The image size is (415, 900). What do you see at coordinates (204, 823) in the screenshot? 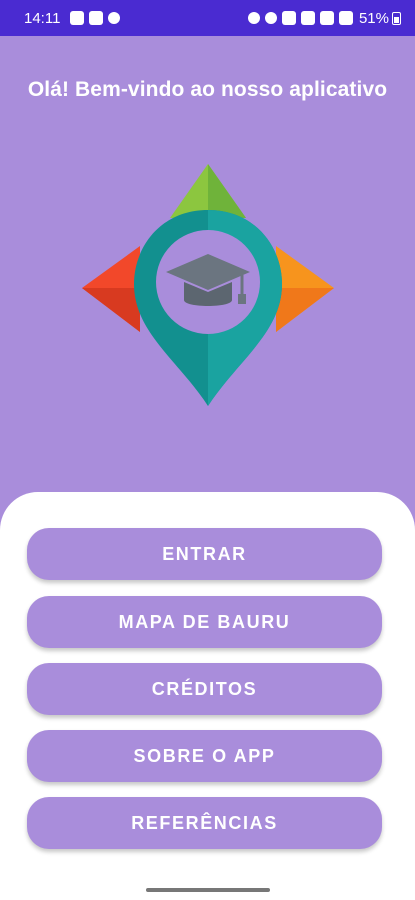
I see `referencias-button: REFERÊNCIAS` at bounding box center [204, 823].